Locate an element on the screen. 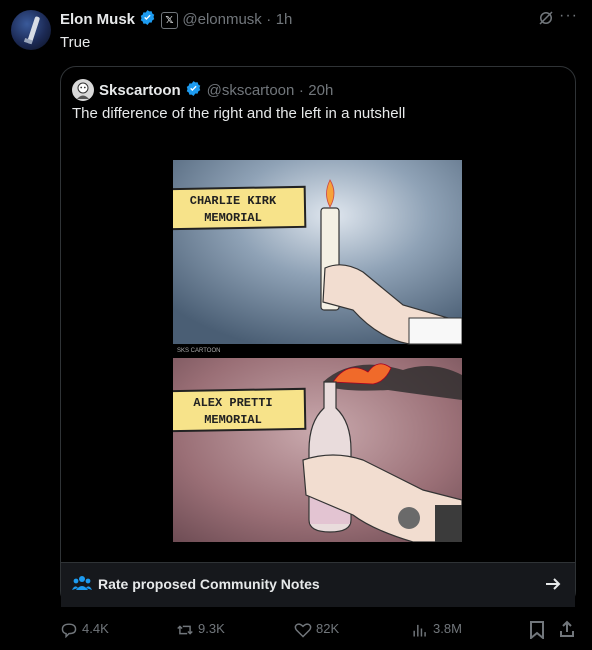 This screenshot has width=592, height=650. panel2-label-line1: ALEX PRETTI is located at coordinates (232, 403).